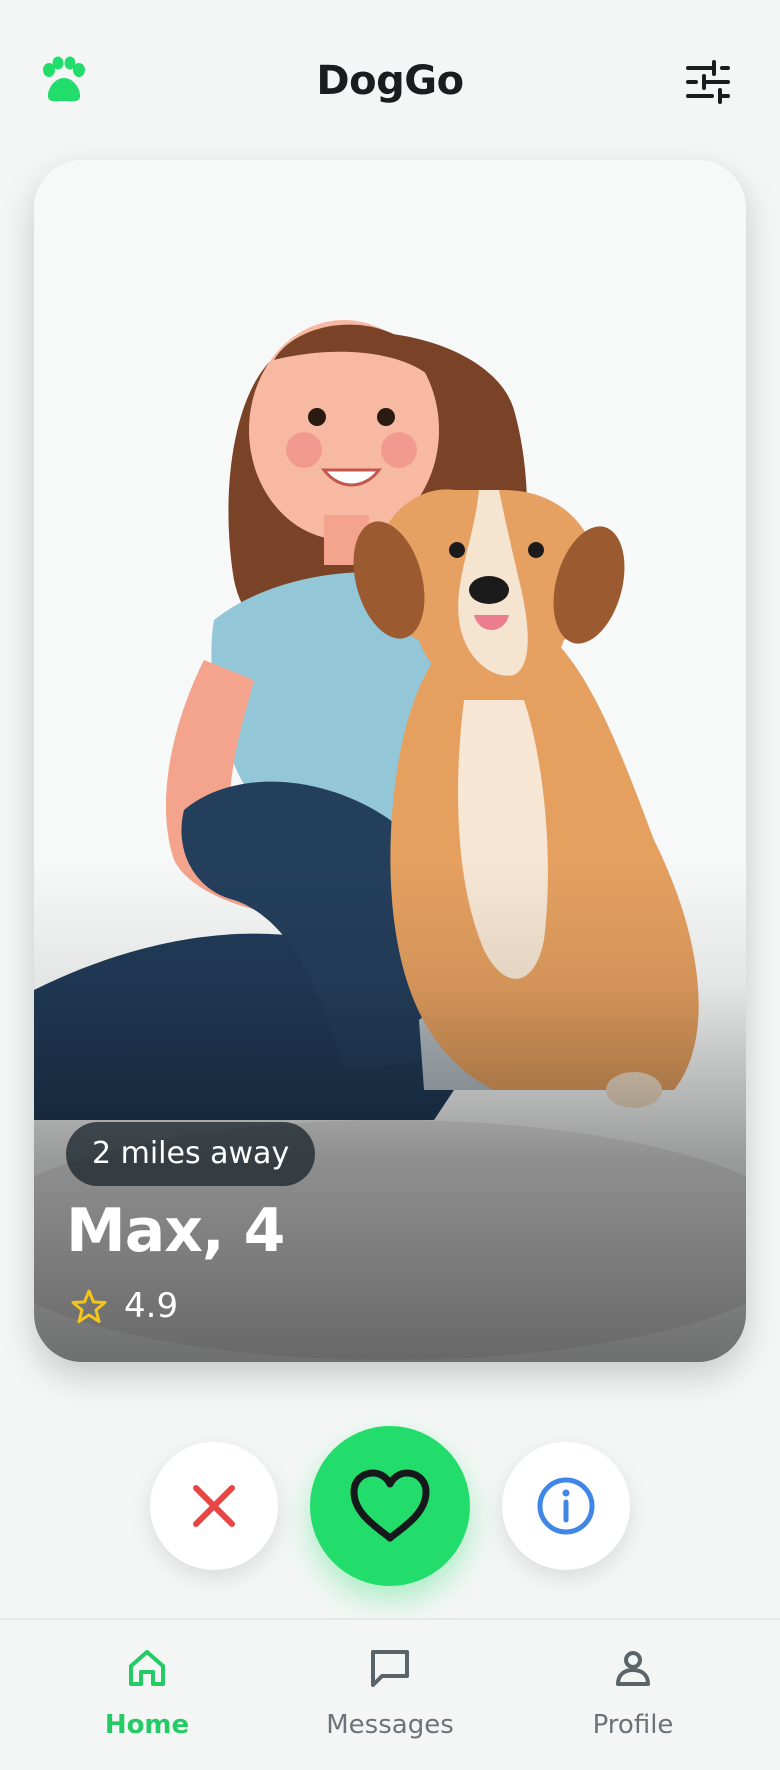 Image resolution: width=780 pixels, height=1770 pixels. What do you see at coordinates (708, 82) in the screenshot?
I see `filter-sliders-icon` at bounding box center [708, 82].